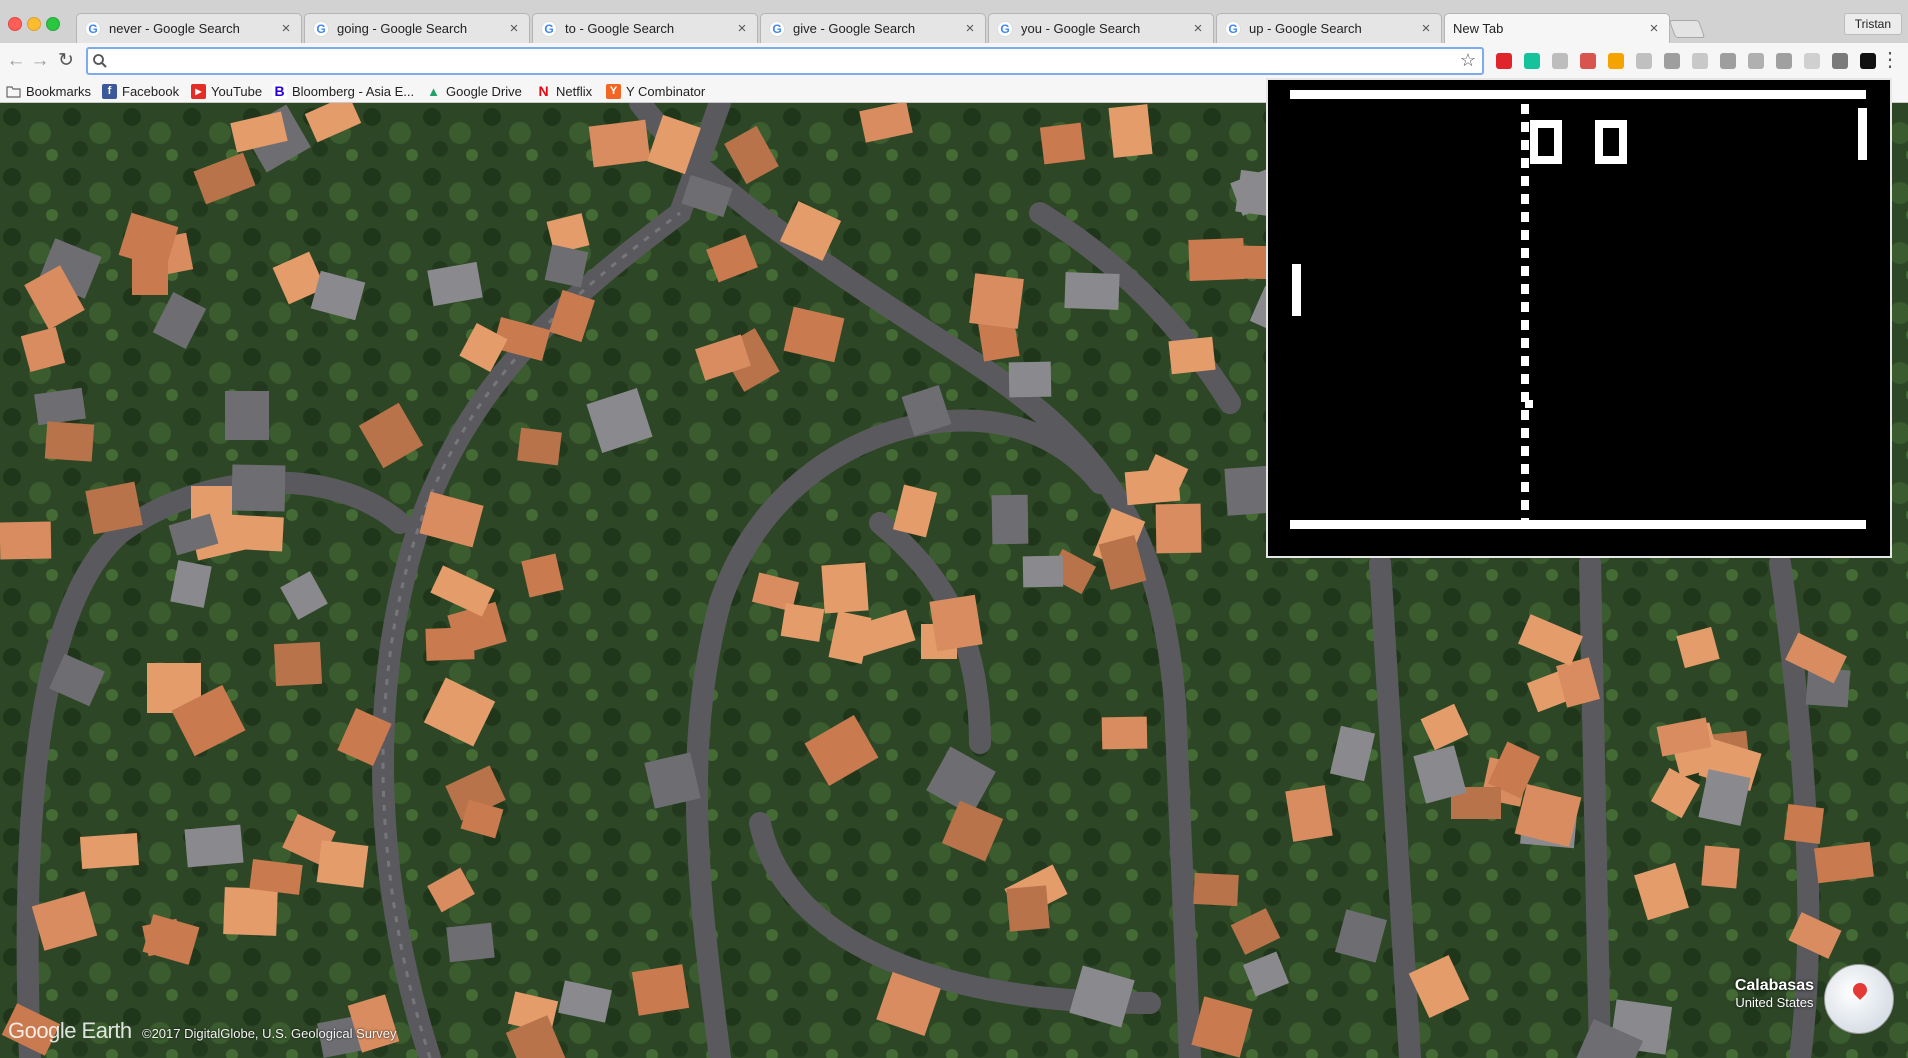  Describe the element at coordinates (1872, 24) in the screenshot. I see `profile-button: Tristan` at that location.